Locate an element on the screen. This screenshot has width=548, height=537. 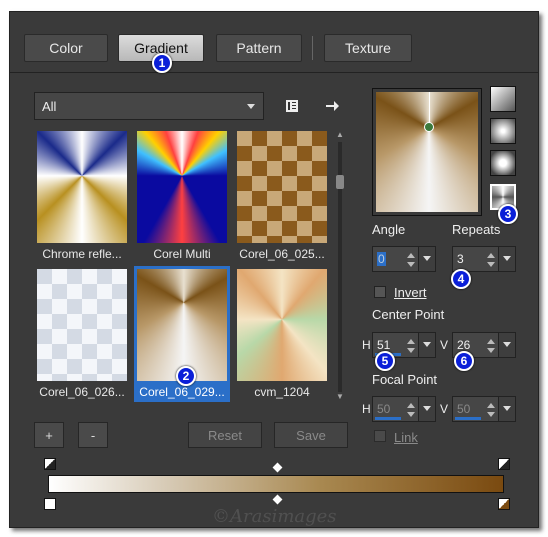
center-point-label: Center Point is located at coordinates (408, 314).